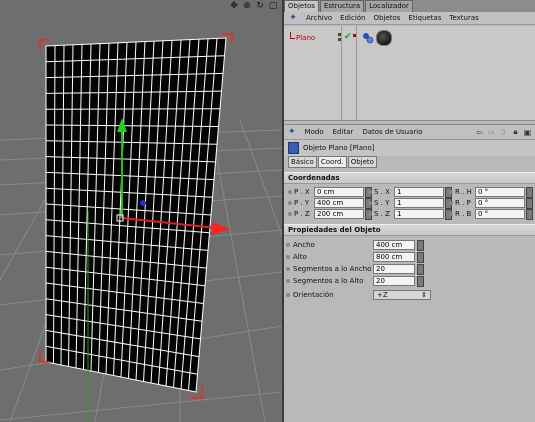  What do you see at coordinates (305, 38) in the screenshot?
I see `object-name: Plano` at bounding box center [305, 38].